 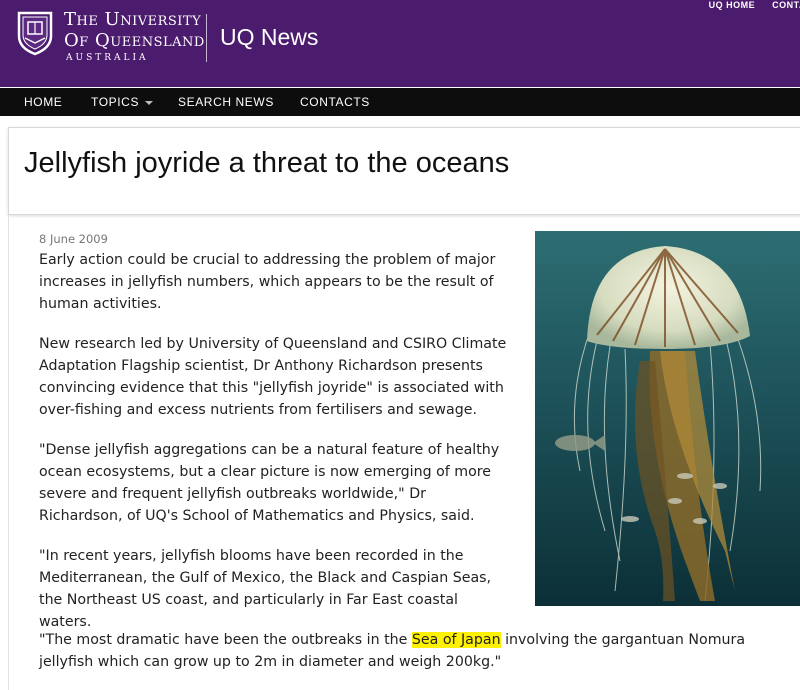 I want to click on nav-topics: TOPICS, so click(x=122, y=102).